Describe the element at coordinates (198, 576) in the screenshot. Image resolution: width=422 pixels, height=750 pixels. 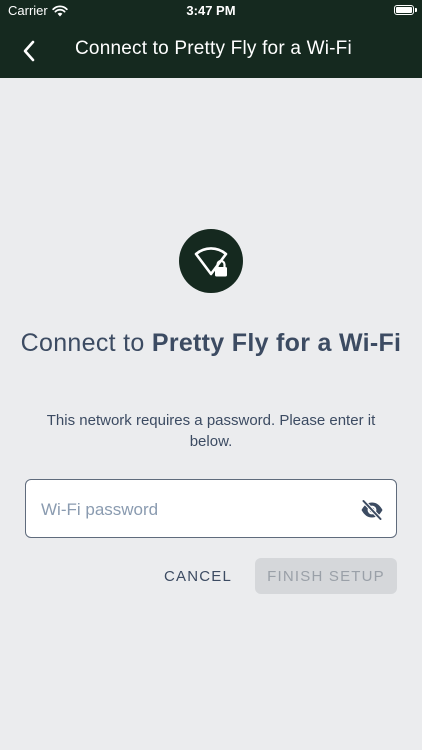
I see `cancel-button: CANCEL` at that location.